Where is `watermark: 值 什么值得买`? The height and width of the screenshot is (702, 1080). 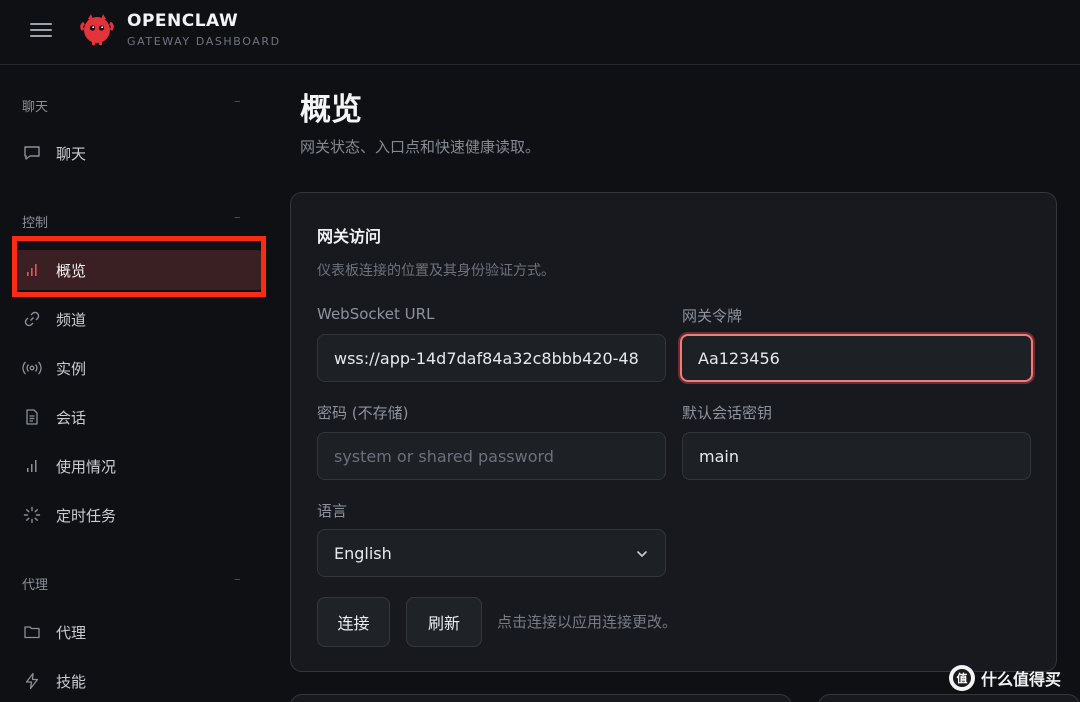
watermark: 值 什么值得买 is located at coordinates (1005, 678).